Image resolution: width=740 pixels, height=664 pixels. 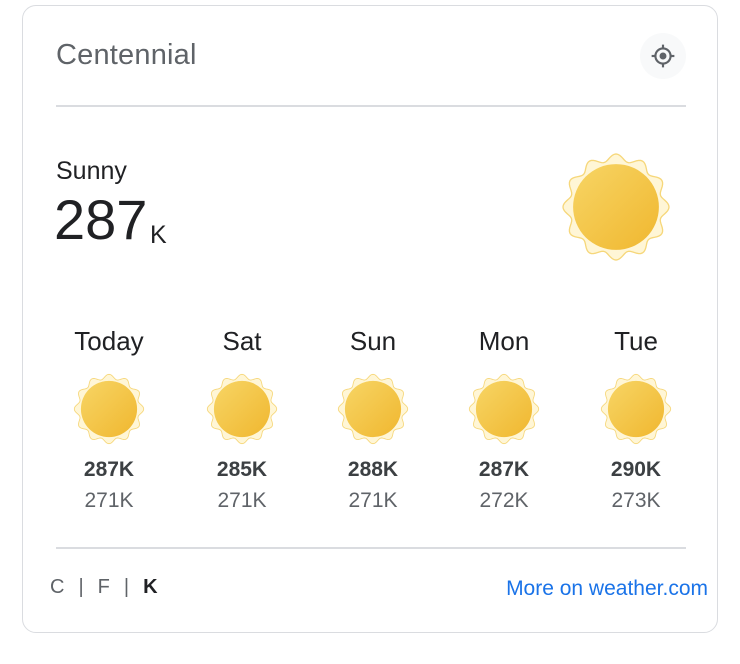 I want to click on header-divider, so click(x=371, y=106).